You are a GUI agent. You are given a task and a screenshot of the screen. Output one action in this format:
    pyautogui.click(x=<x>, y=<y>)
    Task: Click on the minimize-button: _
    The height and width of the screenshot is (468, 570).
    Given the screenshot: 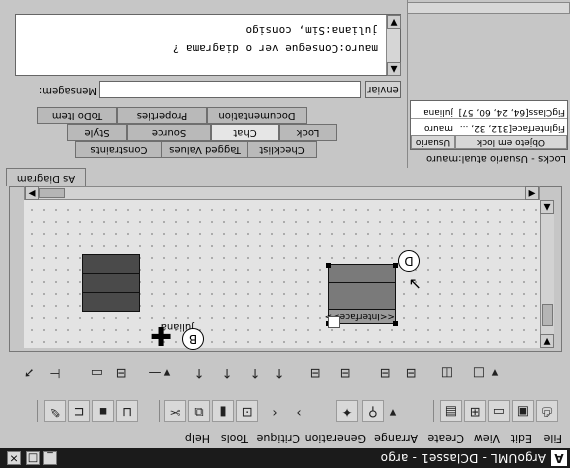 What is the action you would take?
    pyautogui.click(x=50, y=458)
    